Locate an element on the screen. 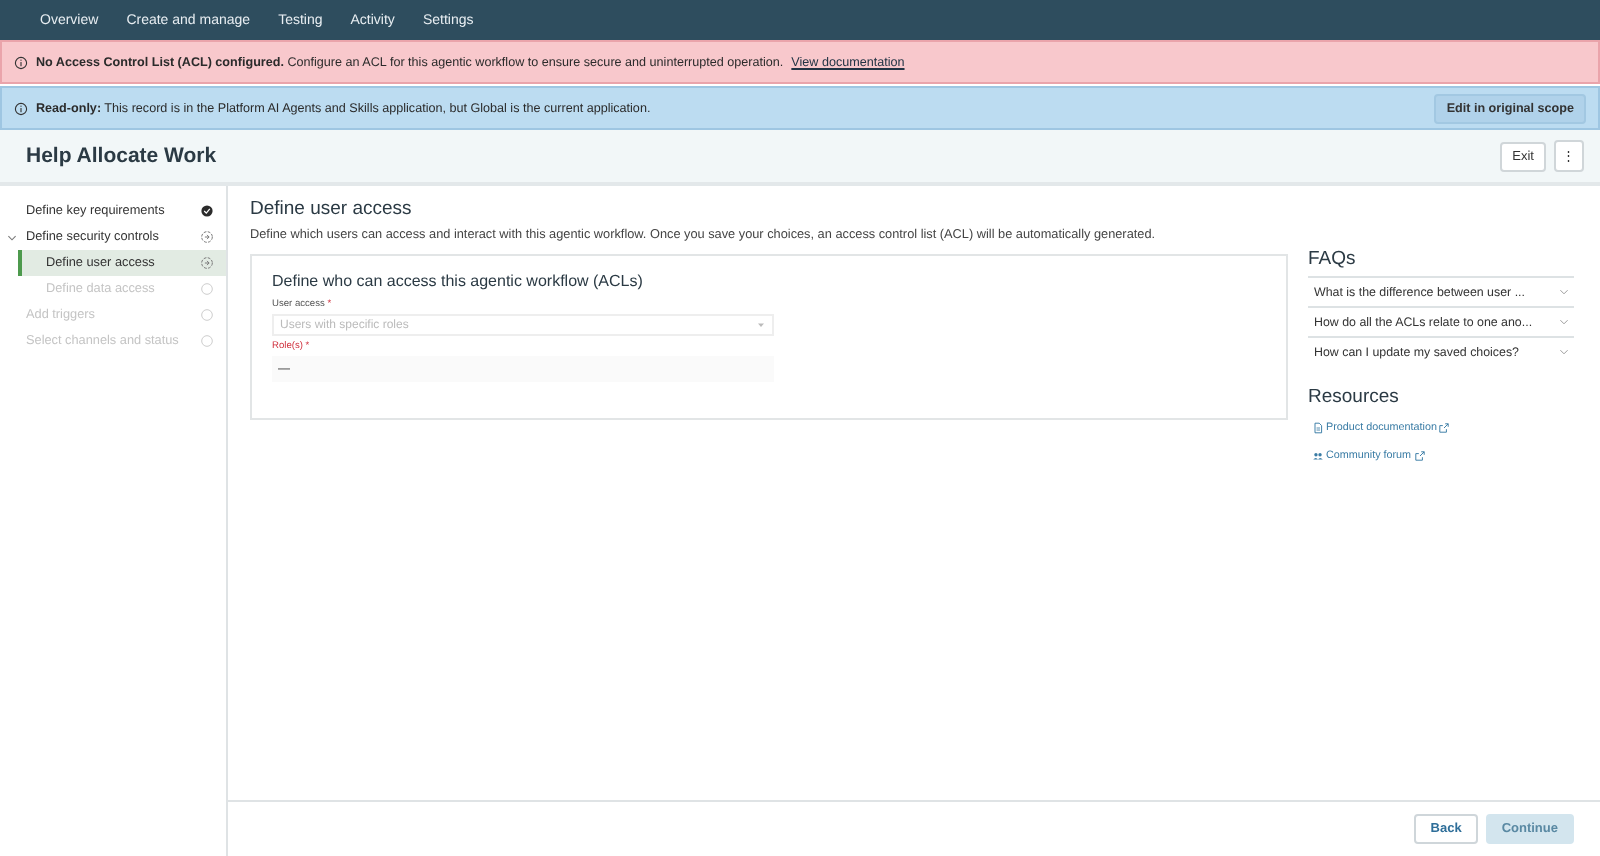 This screenshot has height=856, width=1600. document-icon is located at coordinates (1318, 428).